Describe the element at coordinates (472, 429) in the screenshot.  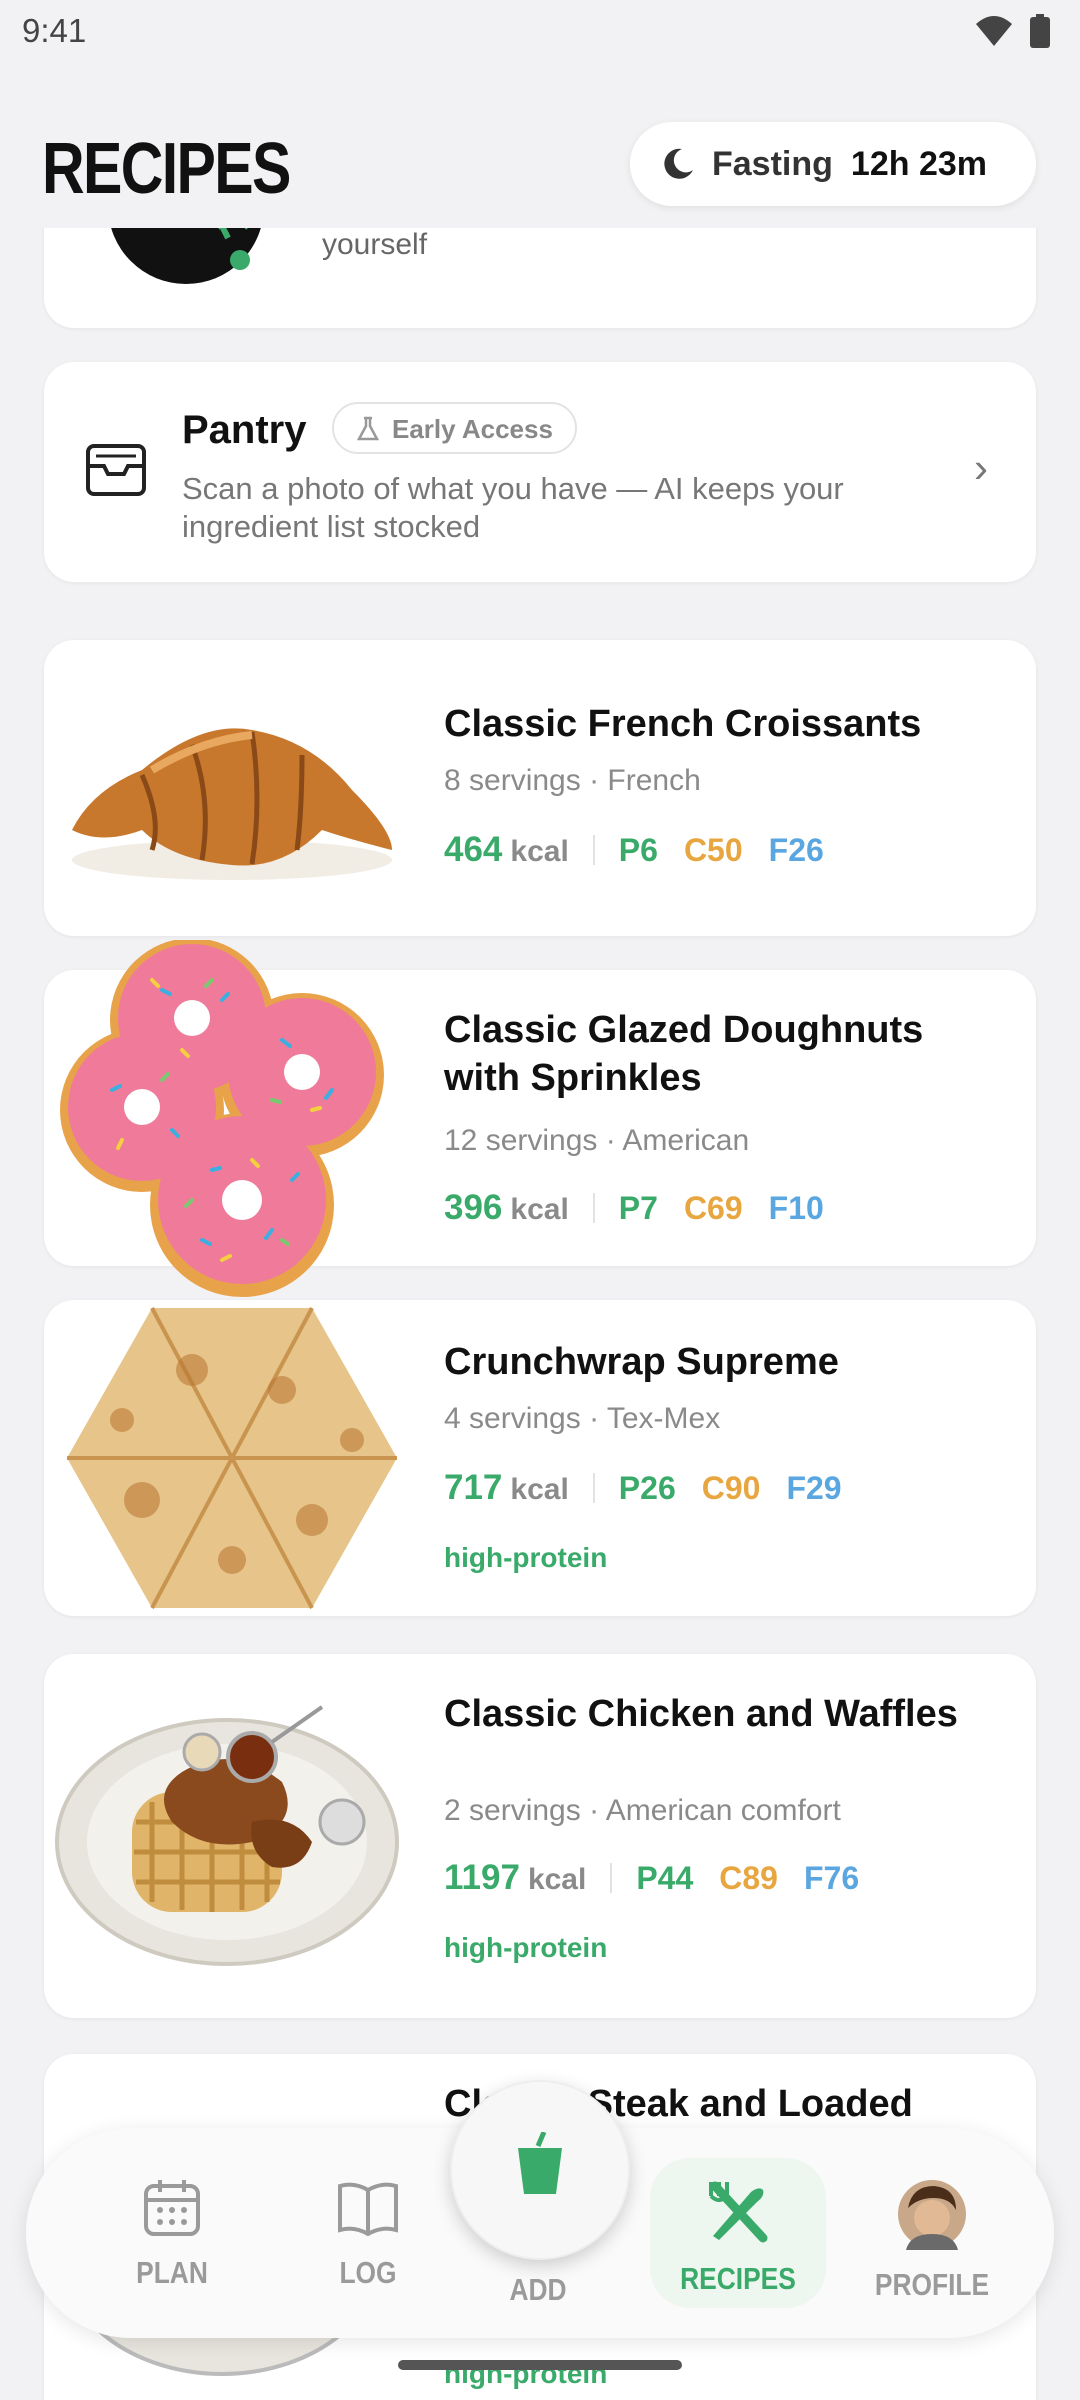
I see `early-access-label: Early Access` at that location.